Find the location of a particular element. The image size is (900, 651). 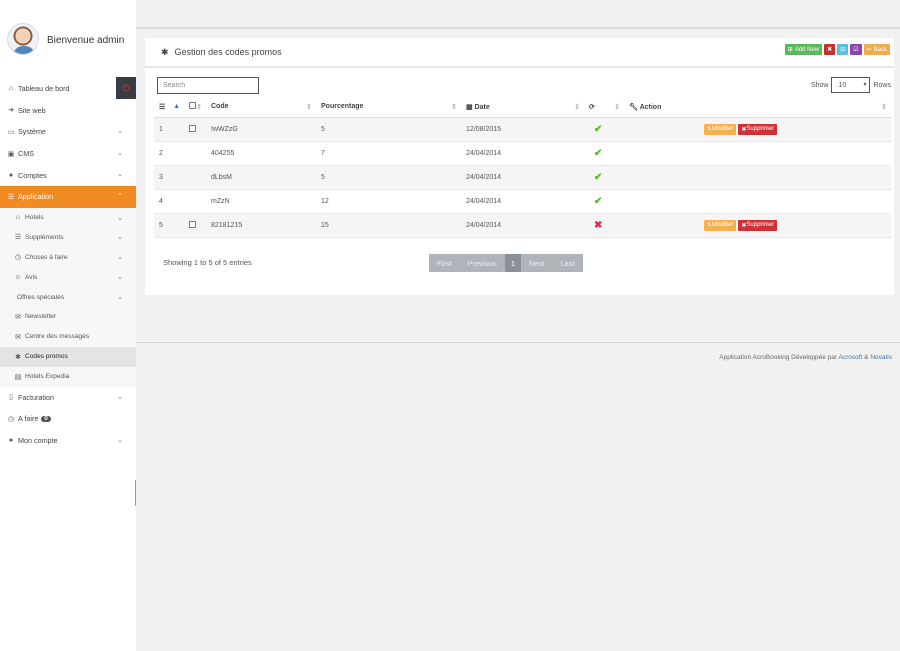

sign-in-icon: ➜ is located at coordinates (11, 111).